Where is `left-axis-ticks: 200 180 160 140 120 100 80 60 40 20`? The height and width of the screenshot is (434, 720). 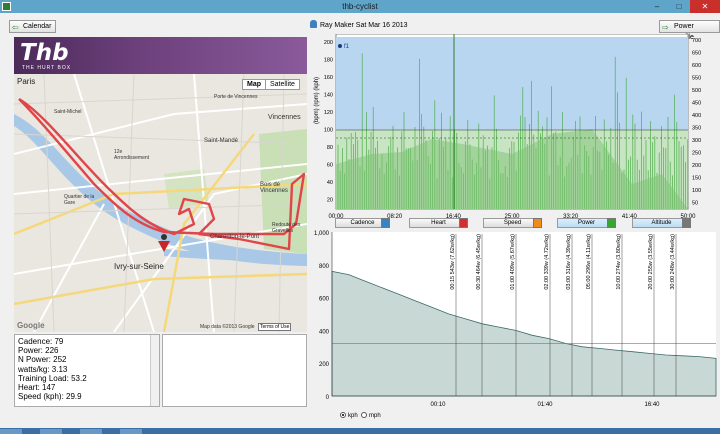
left-axis-ticks: 200 180 160 140 120 100 80 60 40 20 is located at coordinates (328, 122).